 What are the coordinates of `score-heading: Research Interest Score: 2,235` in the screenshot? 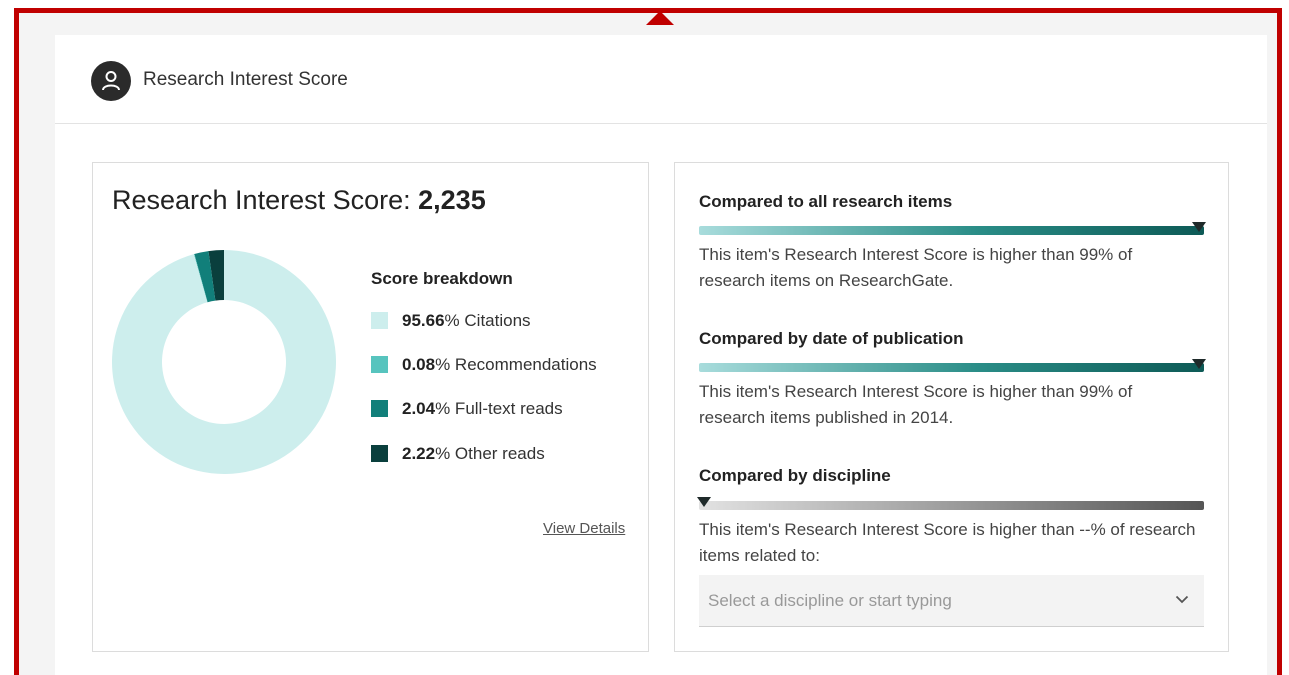 It's located at (299, 200).